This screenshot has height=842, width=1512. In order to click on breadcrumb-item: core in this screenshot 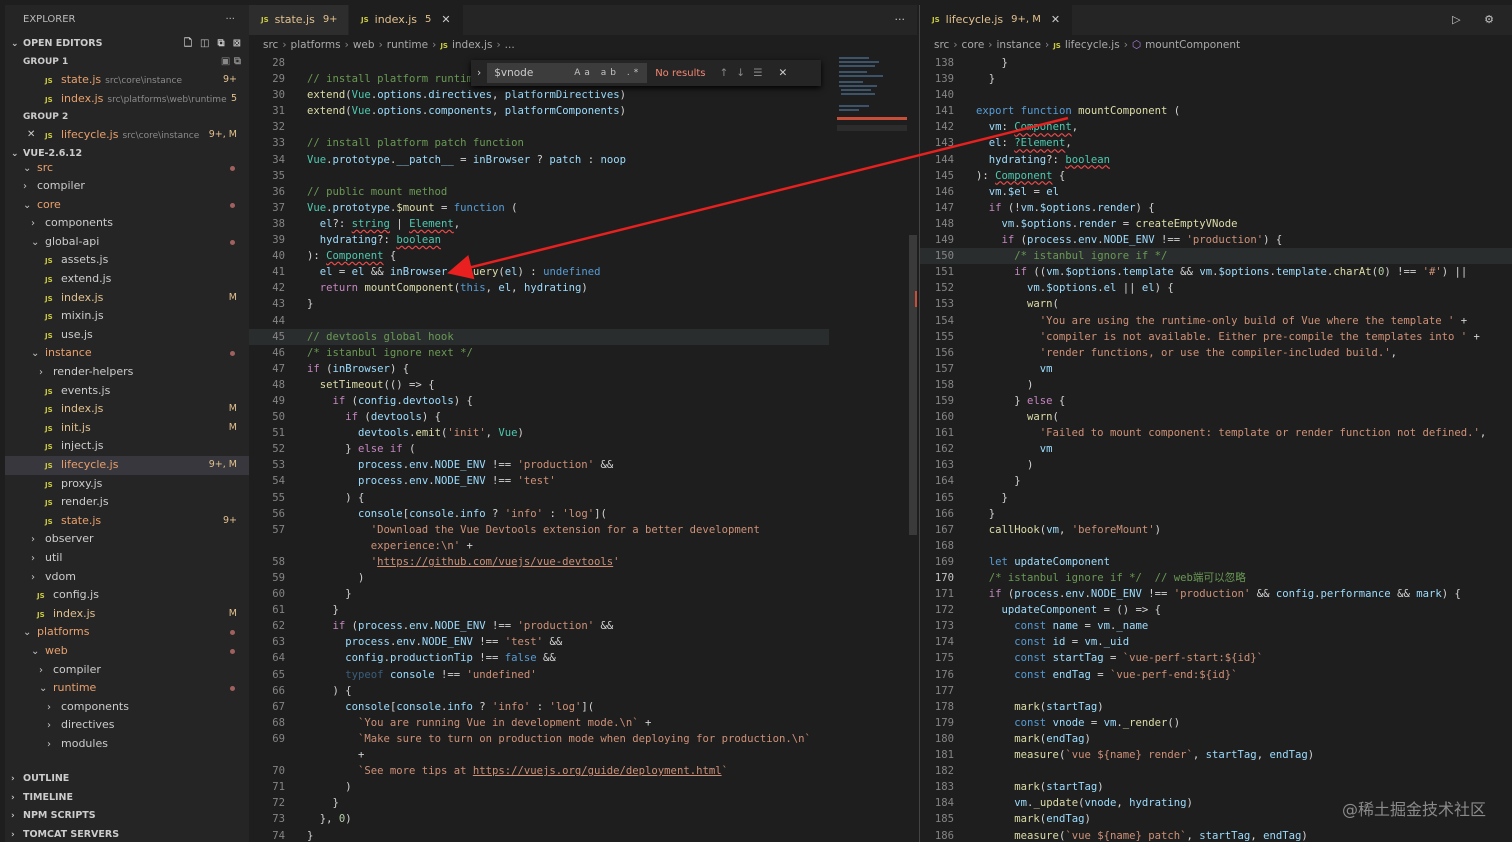, I will do `click(973, 45)`.